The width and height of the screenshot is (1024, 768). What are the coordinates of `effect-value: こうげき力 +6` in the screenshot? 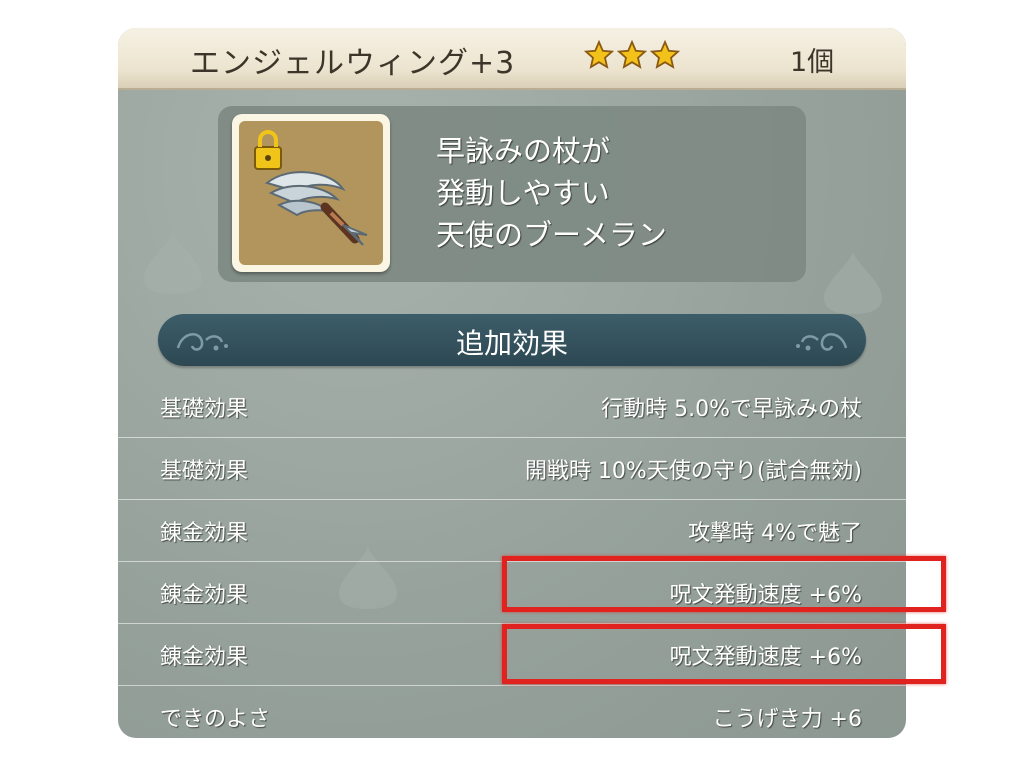 It's located at (787, 719).